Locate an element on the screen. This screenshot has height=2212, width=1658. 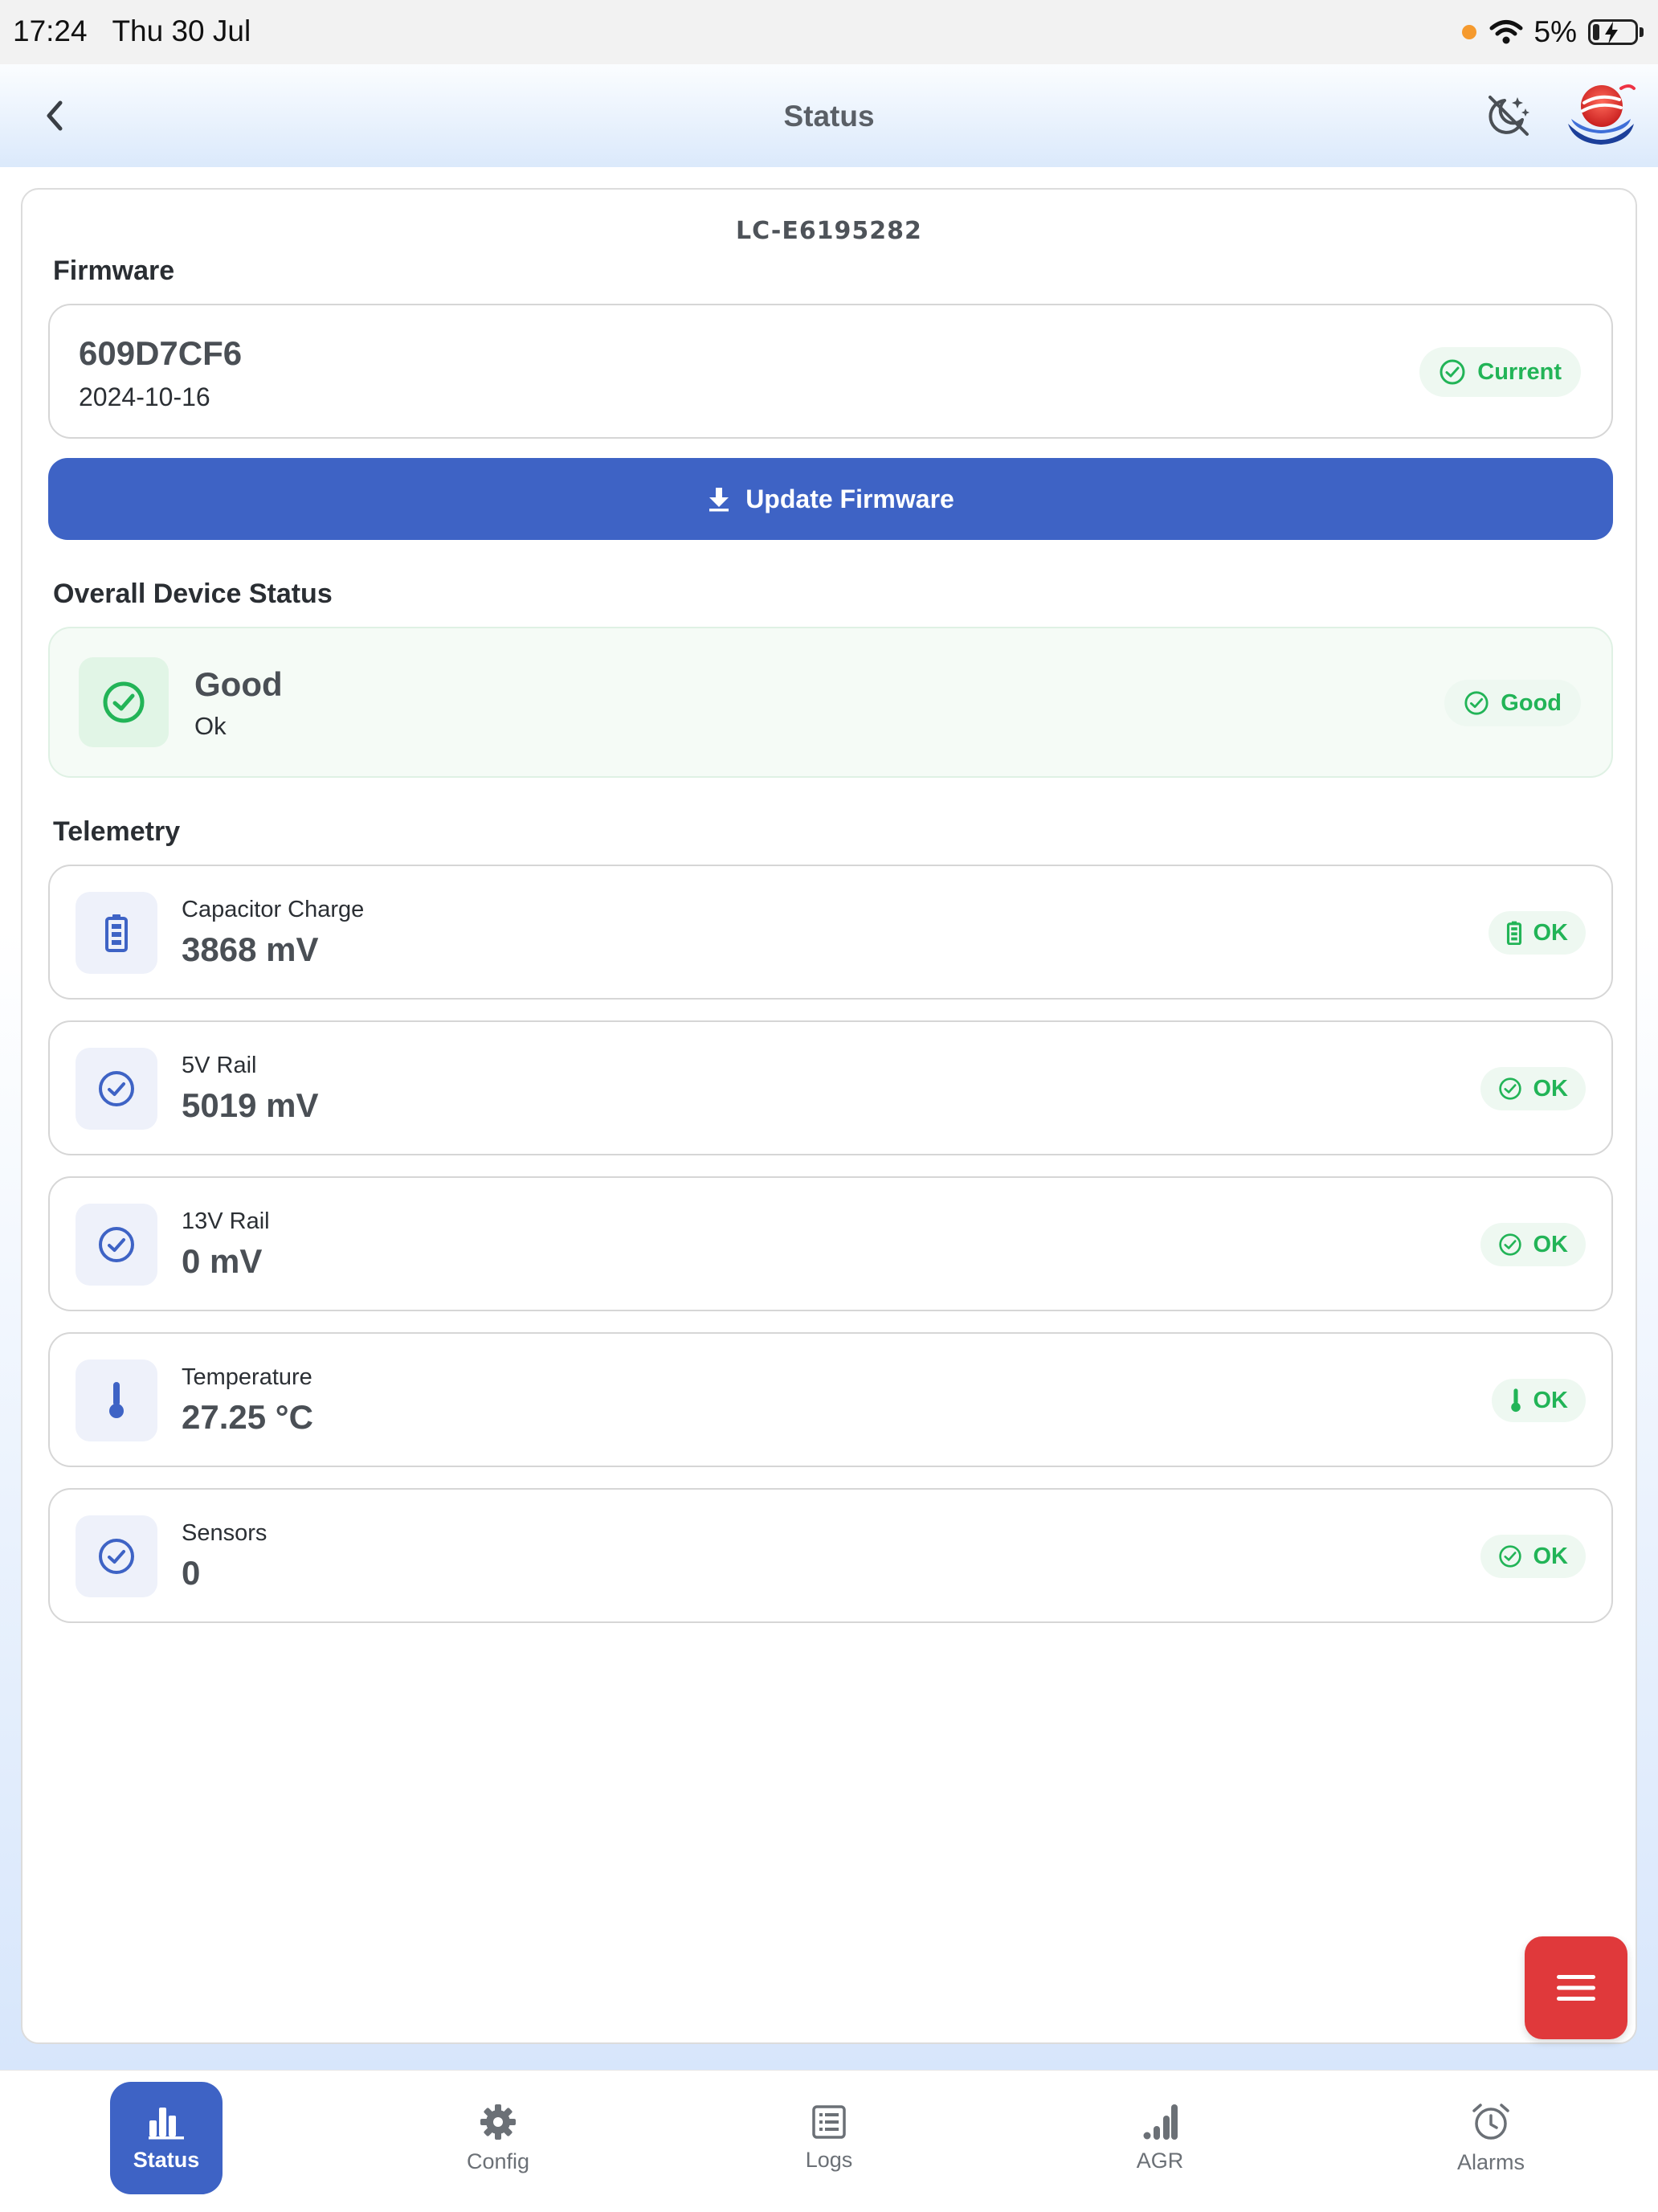
menu-fab-button is located at coordinates (1576, 1988).